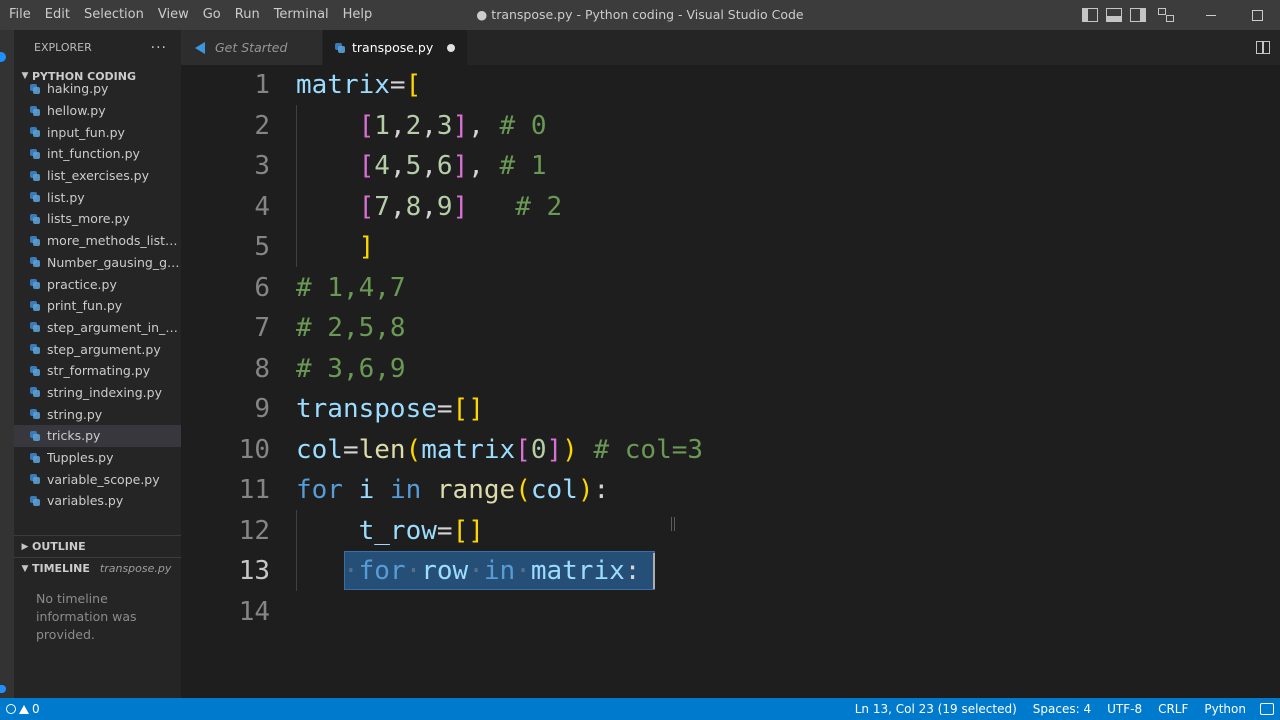  I want to click on menu-selection: Selection, so click(114, 15).